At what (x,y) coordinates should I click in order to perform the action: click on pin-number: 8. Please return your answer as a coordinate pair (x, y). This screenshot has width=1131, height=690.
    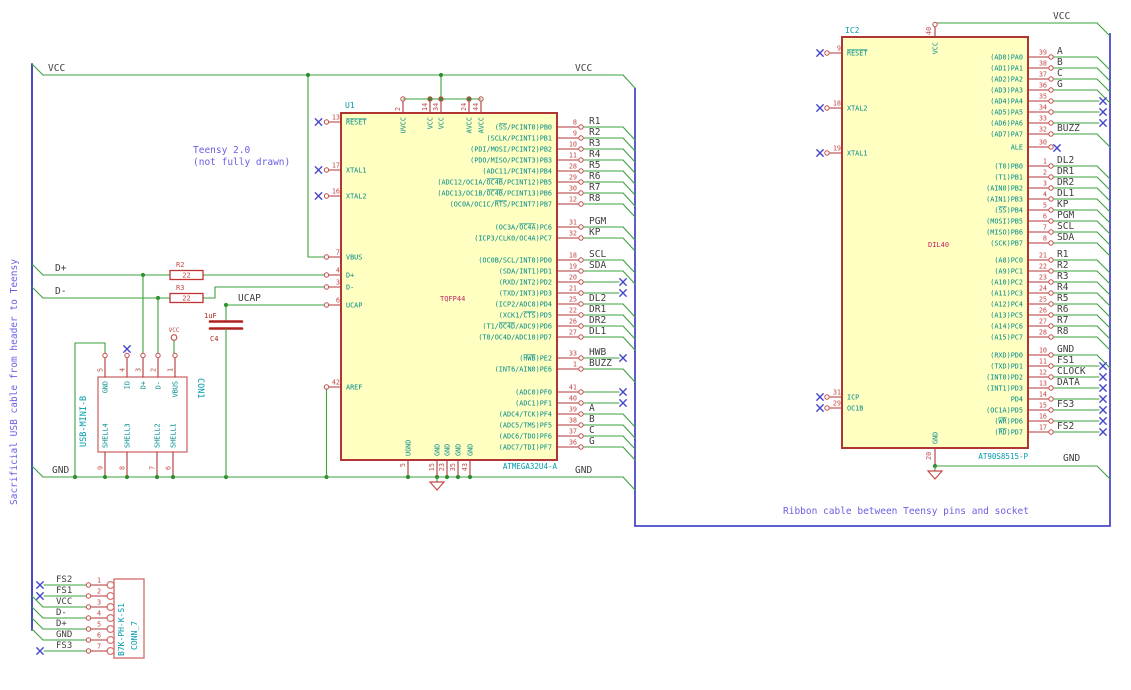
    Looking at the image, I should click on (123, 468).